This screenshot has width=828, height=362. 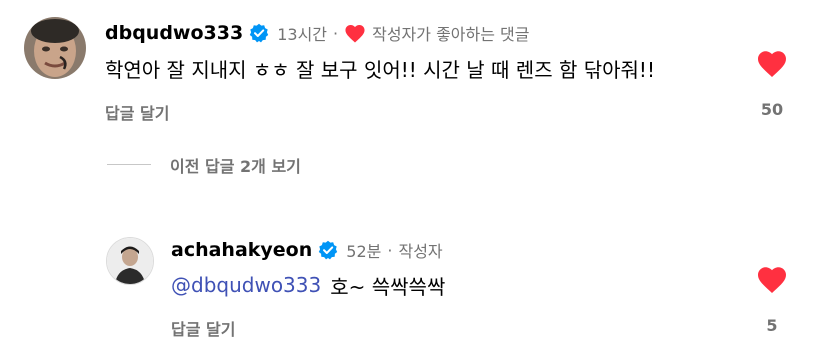 I want to click on liked-by-author-label: 작성자가 좋아하는 댓글, so click(x=451, y=34).